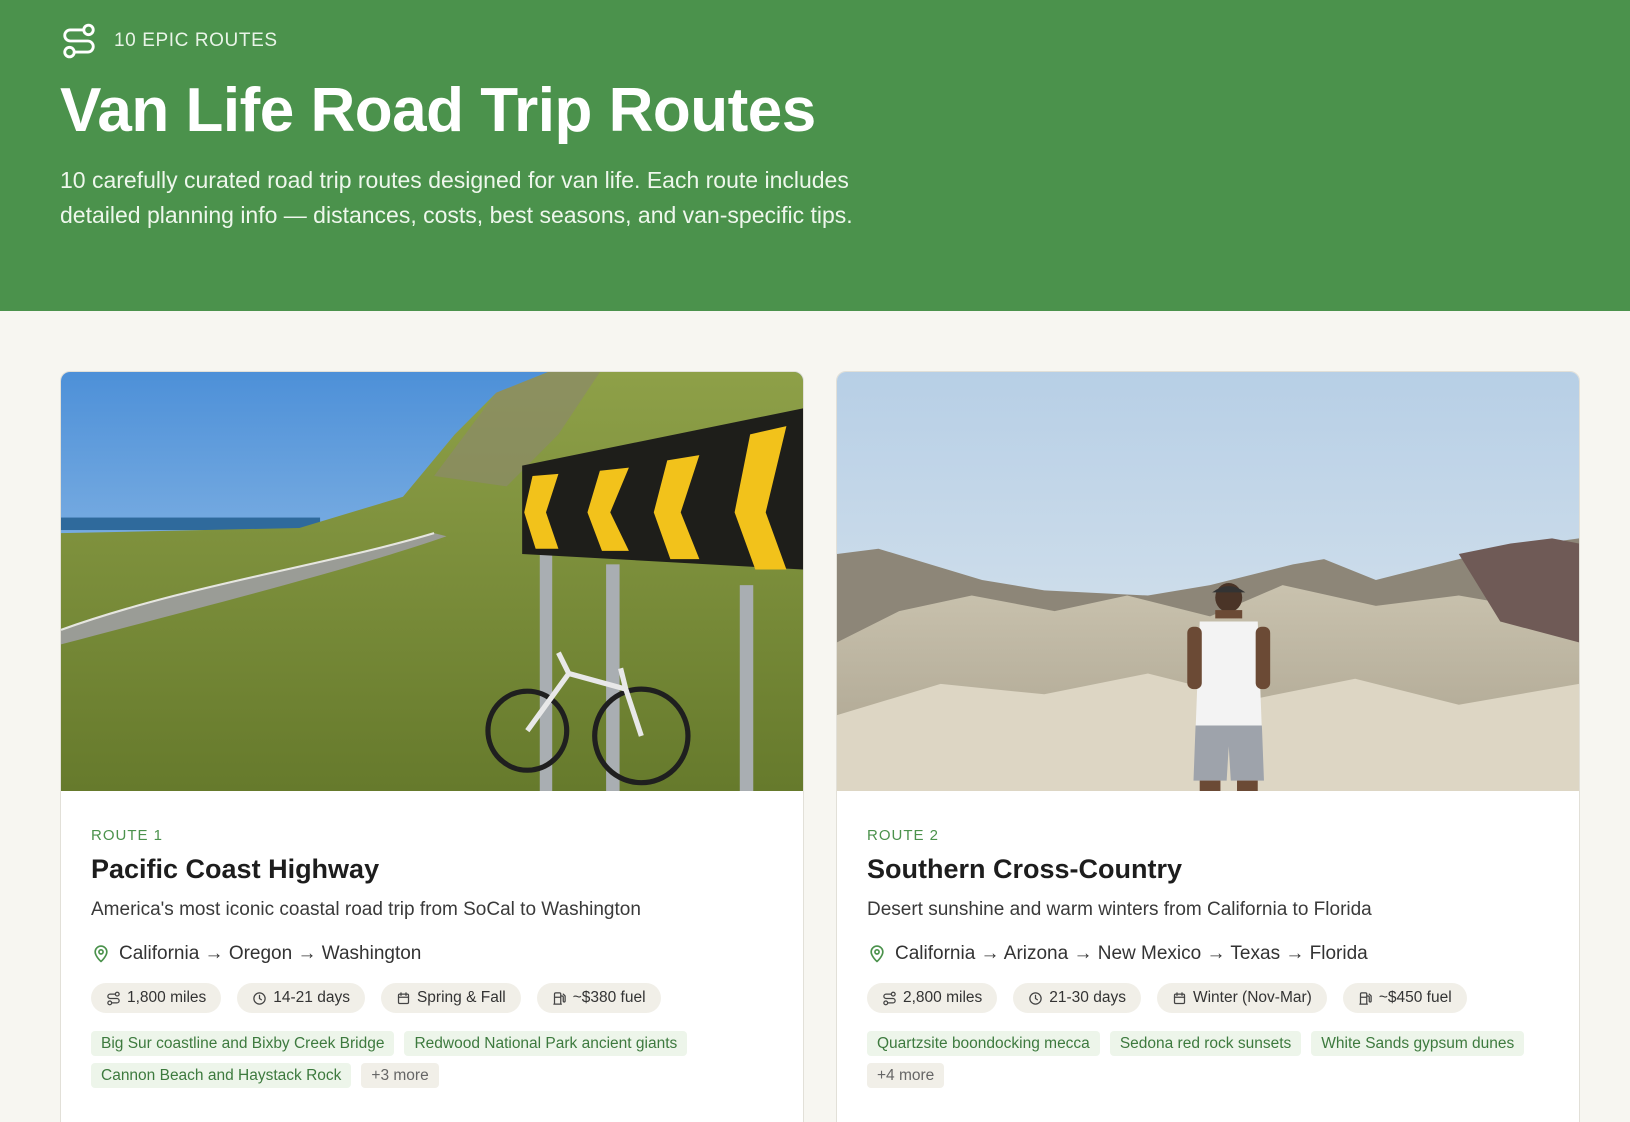 This screenshot has width=1630, height=1122. Describe the element at coordinates (243, 1043) in the screenshot. I see `highlight-tag: Big Sur coastline and Bixby Creek Bridge` at that location.